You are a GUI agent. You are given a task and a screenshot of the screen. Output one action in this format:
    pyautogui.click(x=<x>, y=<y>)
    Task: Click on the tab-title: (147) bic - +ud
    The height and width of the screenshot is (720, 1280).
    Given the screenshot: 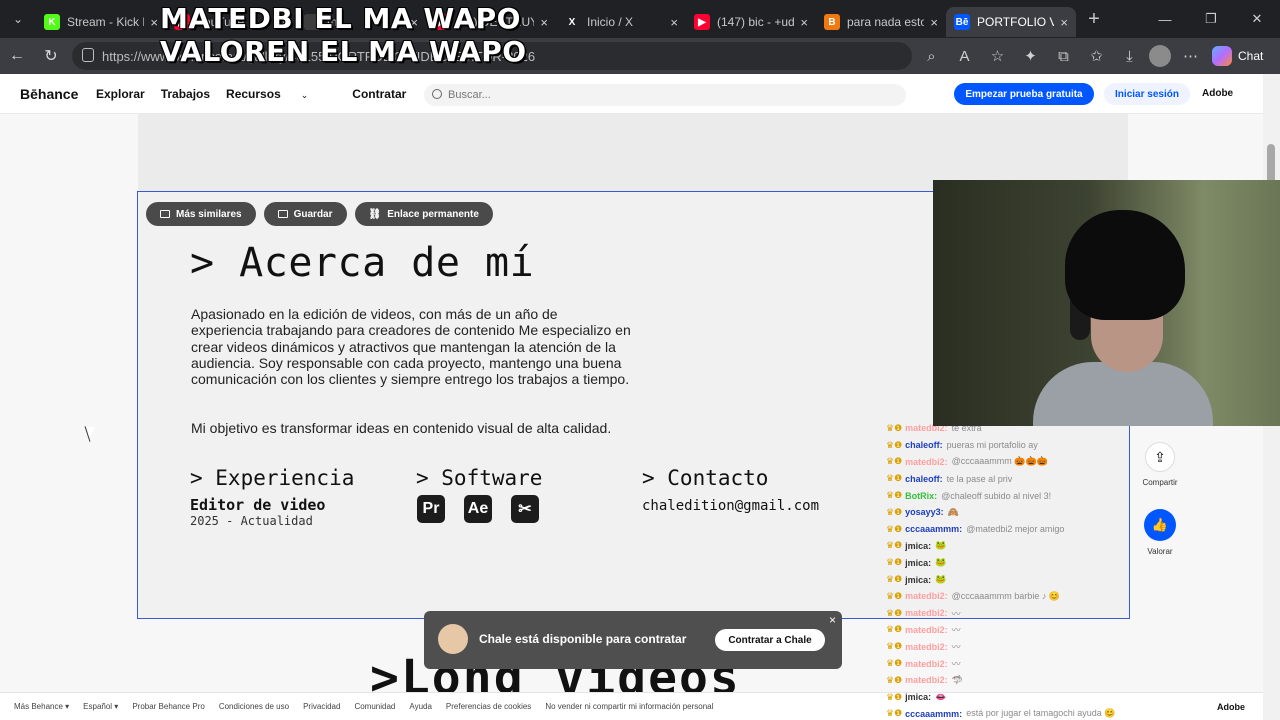 What is the action you would take?
    pyautogui.click(x=756, y=22)
    